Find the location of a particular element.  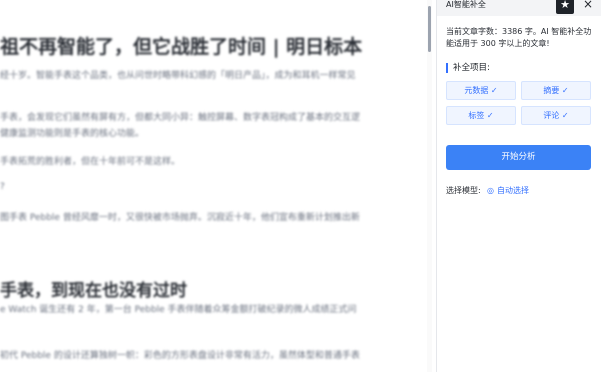

article-paragraph: 手表，会发现它们虽然有屏有方，但都大同小异：触控屏幕、数字表冠构成了基本的交互逻 is located at coordinates (180, 118).